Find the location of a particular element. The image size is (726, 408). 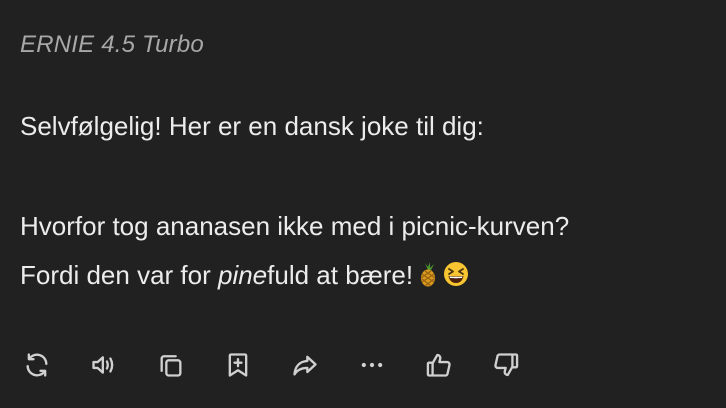

dislike-button is located at coordinates (506, 365).